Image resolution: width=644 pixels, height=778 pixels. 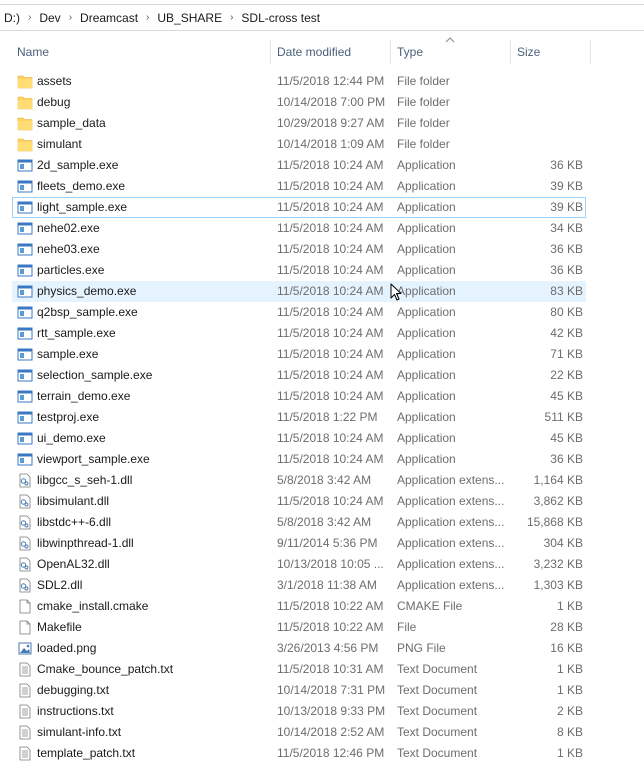 I want to click on breadcrumb-item: Dreamcast, so click(x=109, y=18).